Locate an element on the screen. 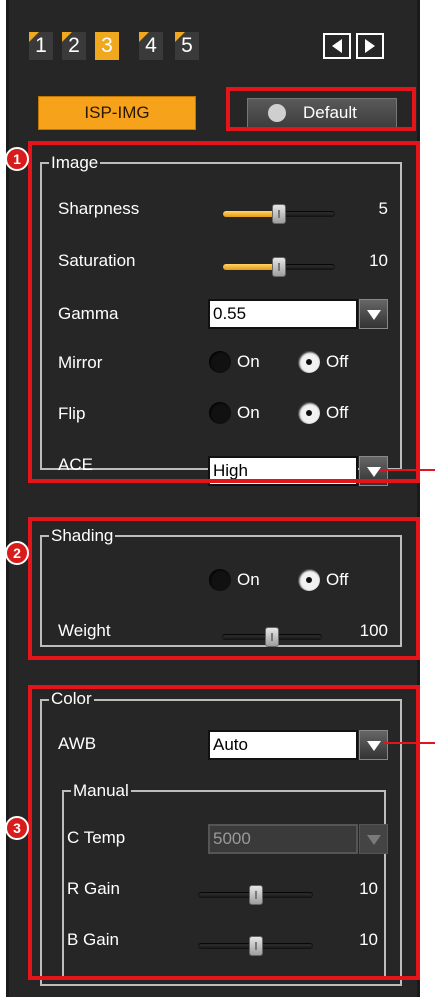 This screenshot has width=435, height=997. tab-label: 3 is located at coordinates (107, 45).